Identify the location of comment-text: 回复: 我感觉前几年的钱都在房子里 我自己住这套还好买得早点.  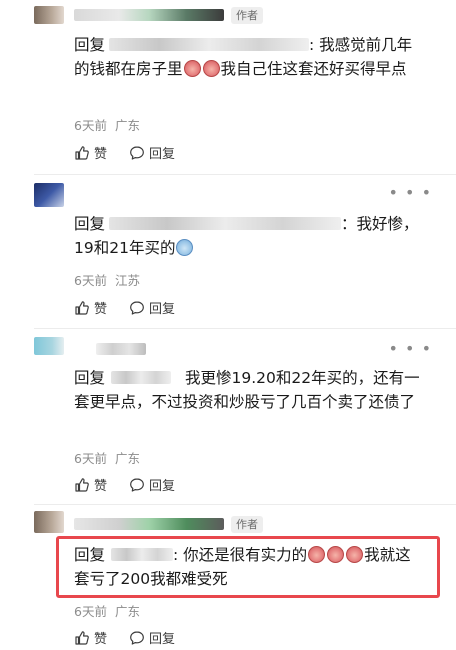
(250, 57).